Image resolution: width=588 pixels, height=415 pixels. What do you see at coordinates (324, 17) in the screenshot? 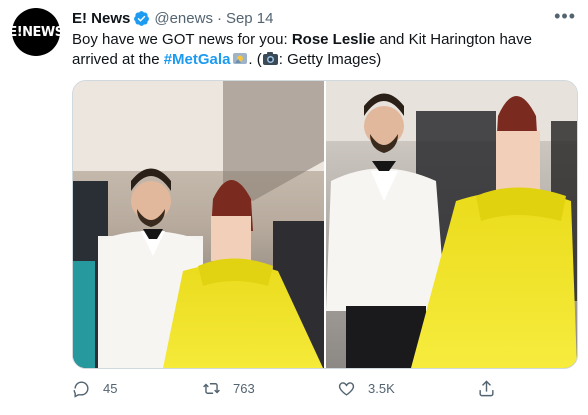
I see `tweet-header: E! News @enews · Sep 14 •••` at bounding box center [324, 17].